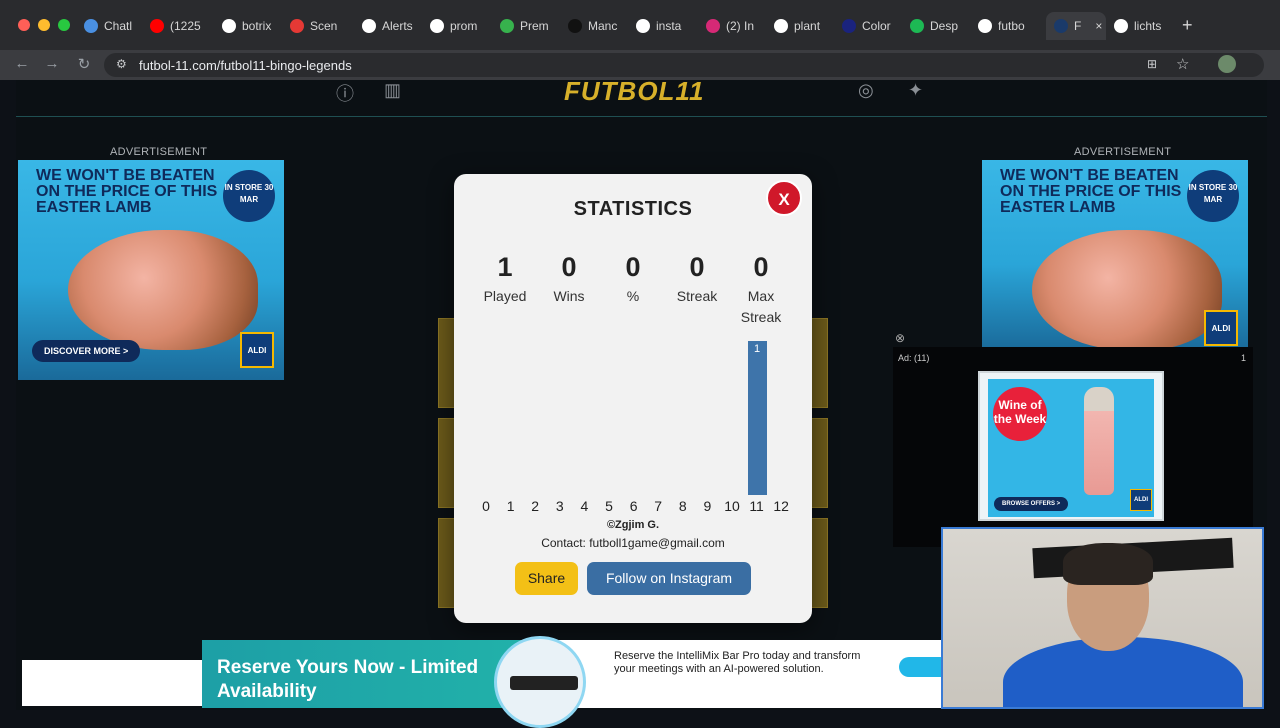 The width and height of the screenshot is (1280, 728). Describe the element at coordinates (636, 428) in the screenshot. I see `guess-distribution-chart: 0 1 2 3 4 5 6 7 8 9 10 11 1 12` at that location.